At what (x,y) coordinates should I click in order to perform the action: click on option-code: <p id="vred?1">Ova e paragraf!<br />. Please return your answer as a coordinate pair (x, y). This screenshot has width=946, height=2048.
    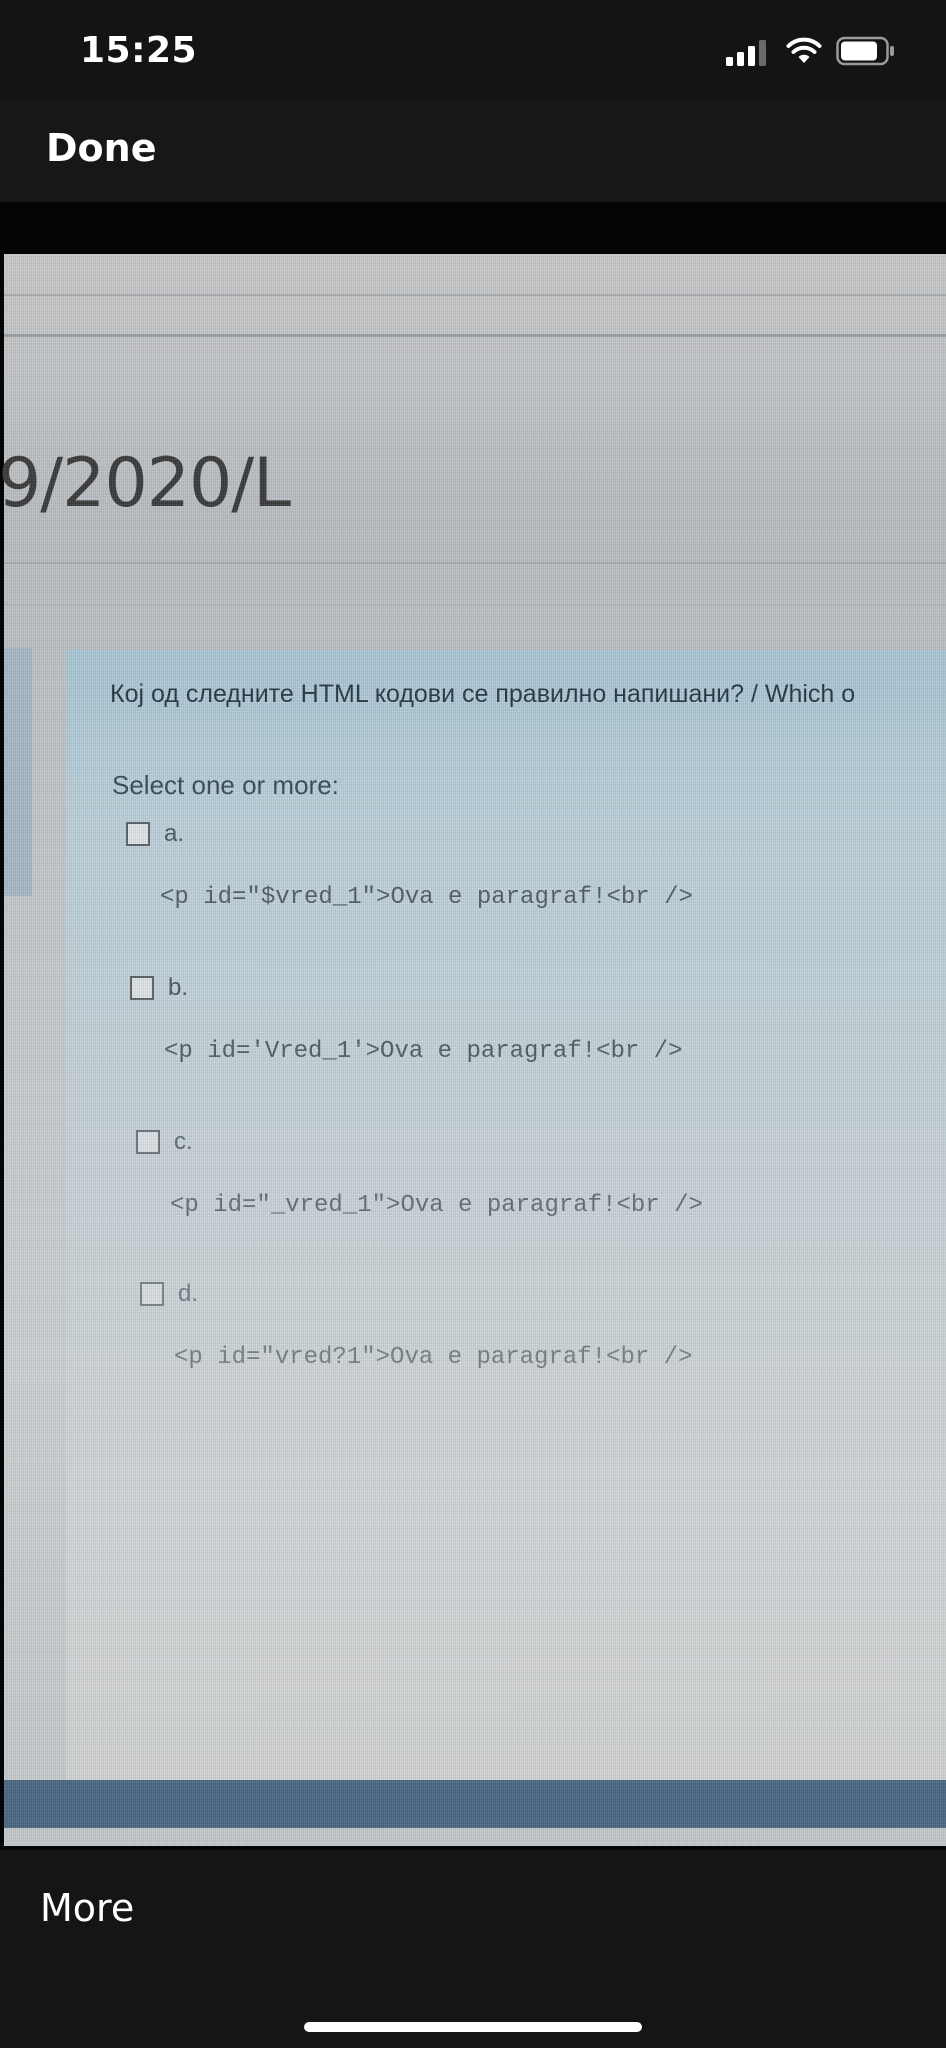
    Looking at the image, I should click on (433, 1357).